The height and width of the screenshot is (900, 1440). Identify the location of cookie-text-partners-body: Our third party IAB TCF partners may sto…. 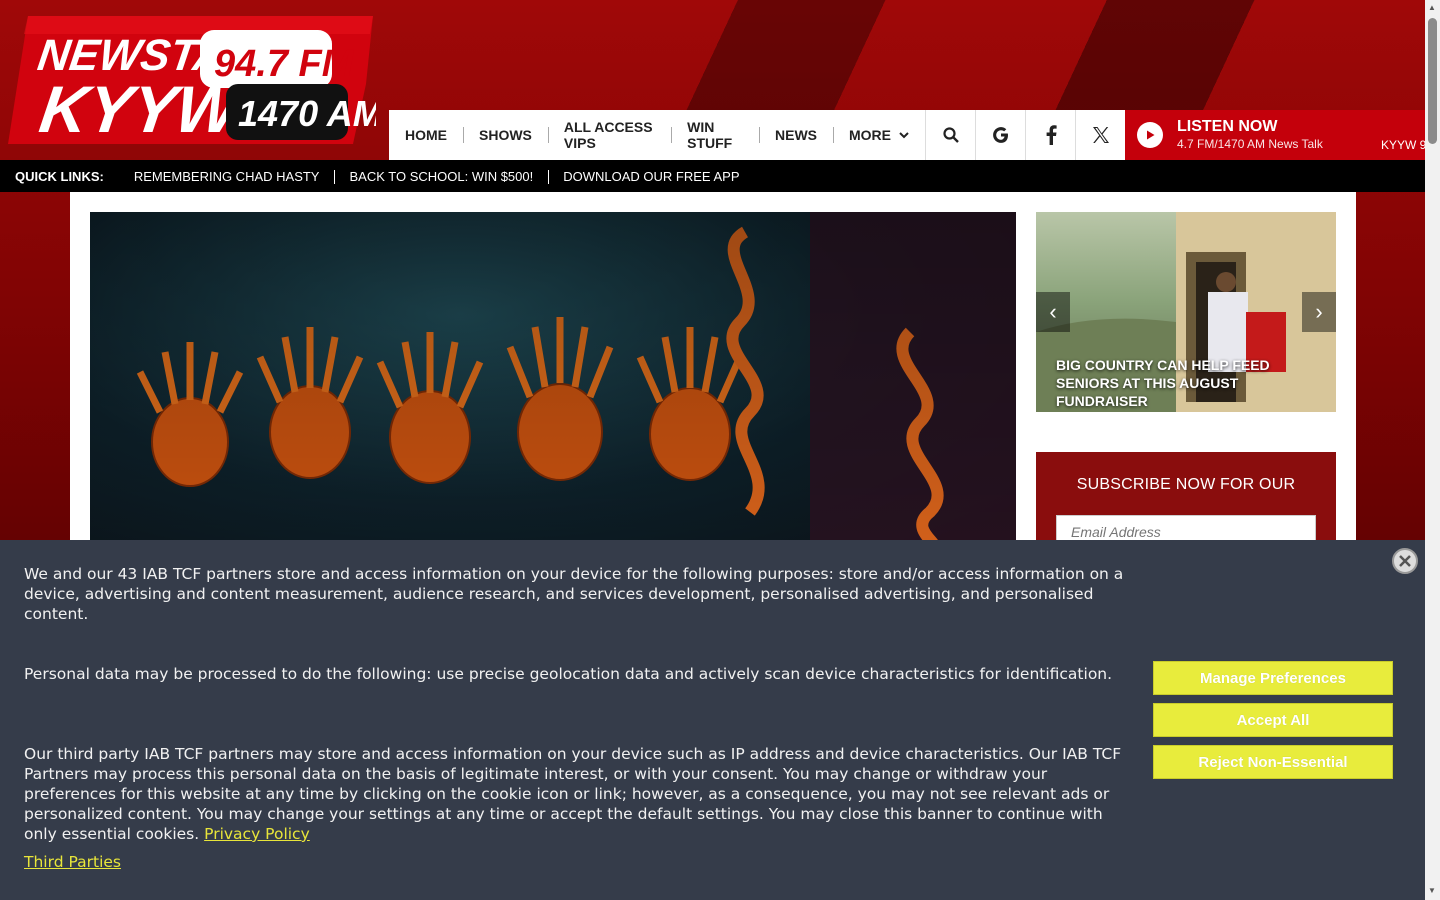
(573, 794).